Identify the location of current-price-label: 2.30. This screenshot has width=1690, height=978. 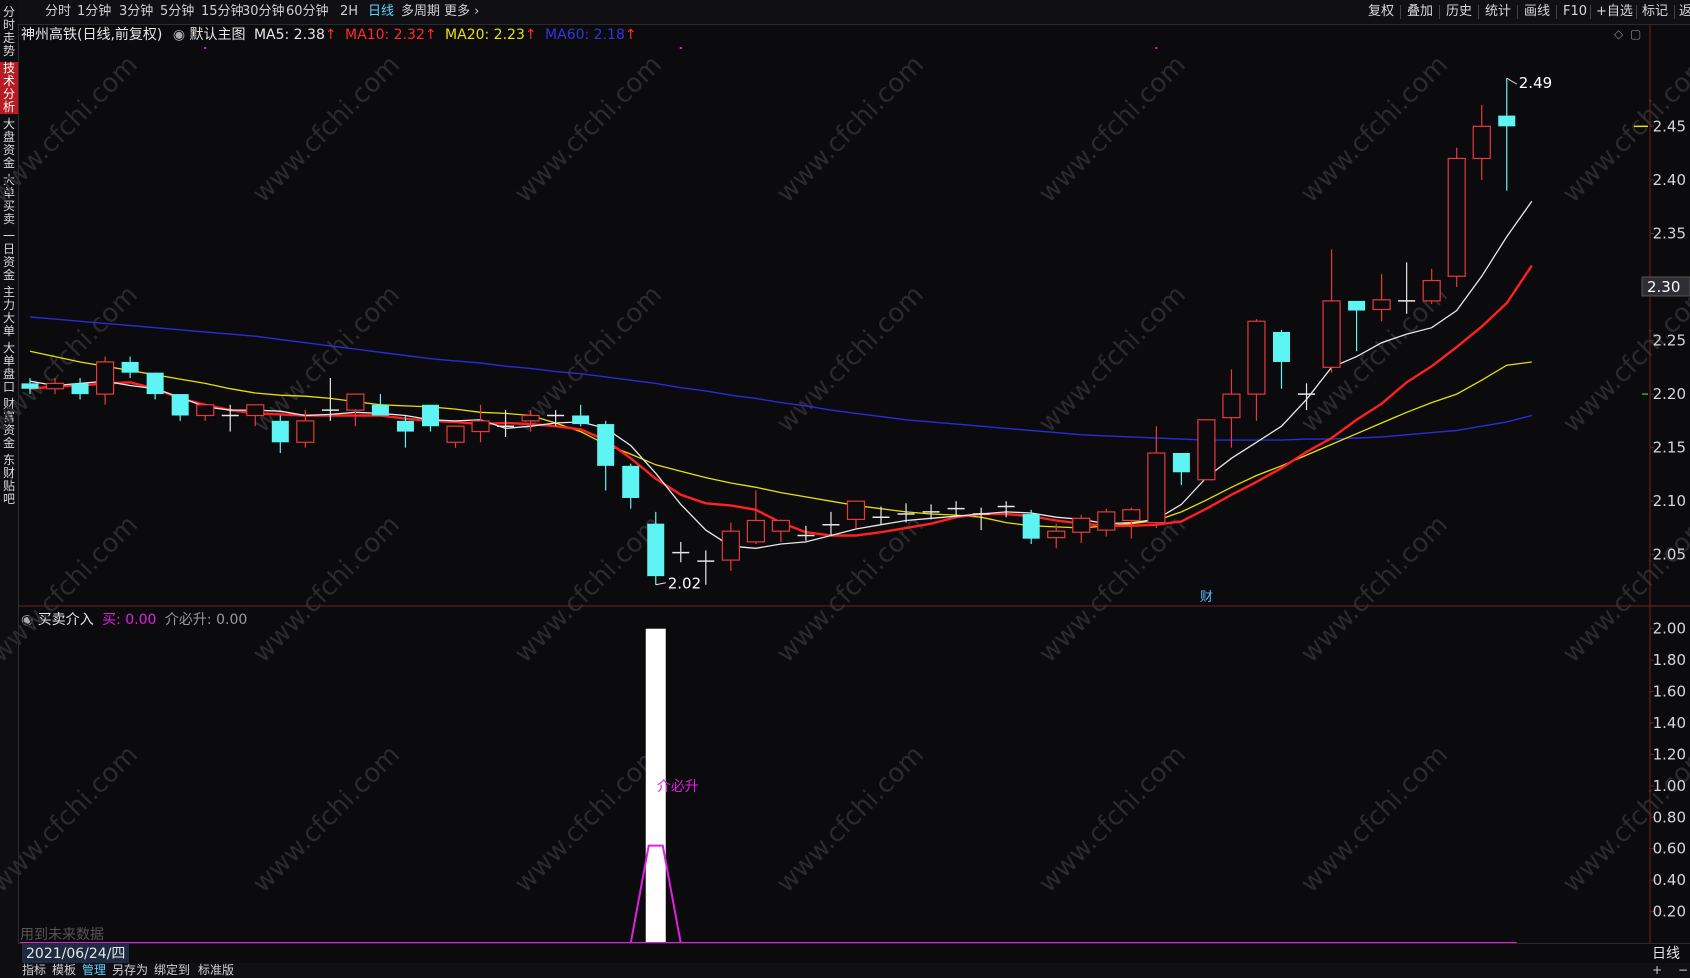
(1663, 287).